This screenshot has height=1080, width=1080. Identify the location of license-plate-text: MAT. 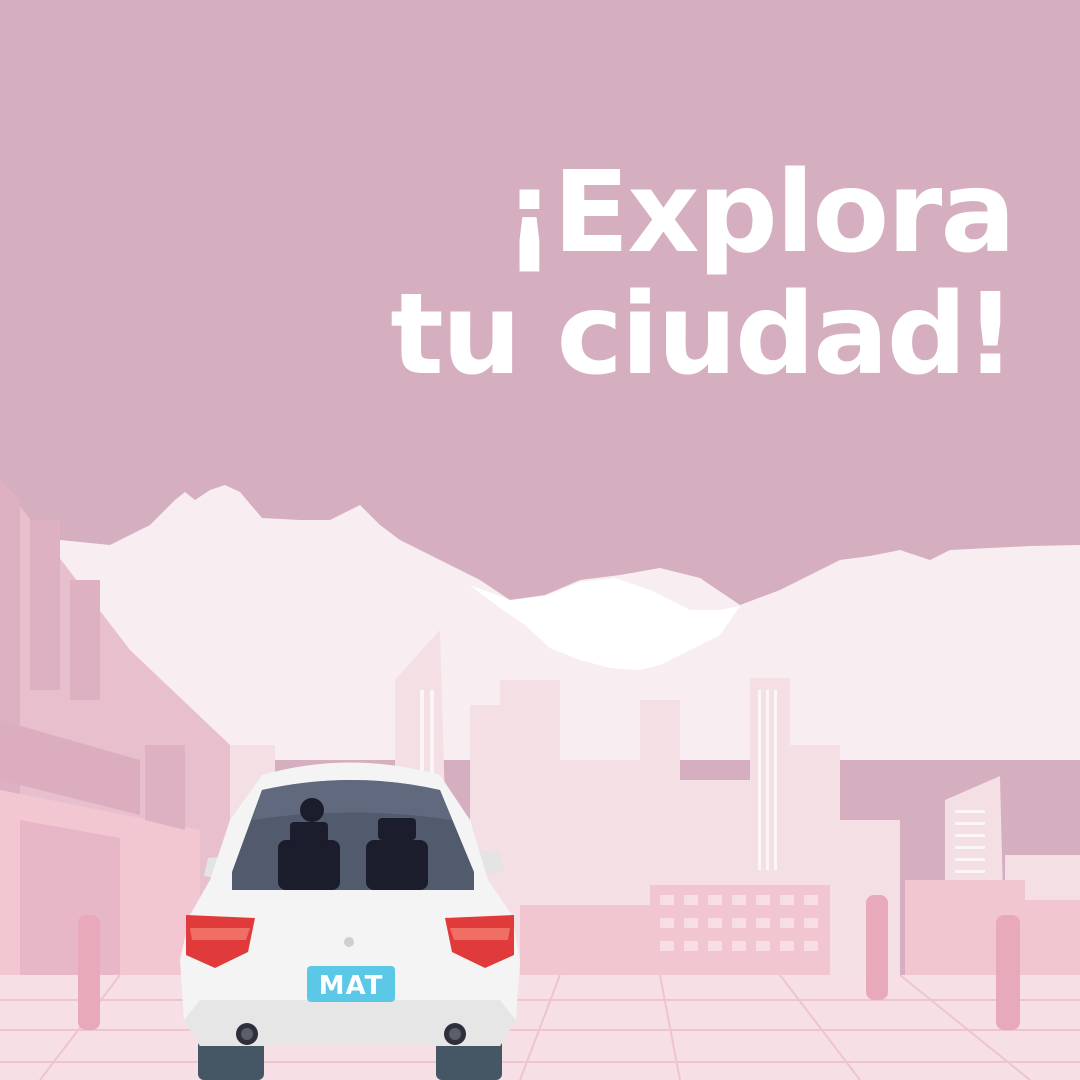
(351, 986).